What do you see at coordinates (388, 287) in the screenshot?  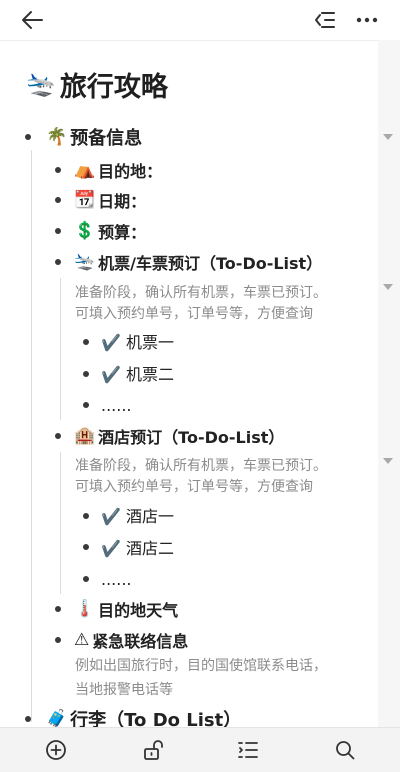 I see `collapse-toggle-tickets` at bounding box center [388, 287].